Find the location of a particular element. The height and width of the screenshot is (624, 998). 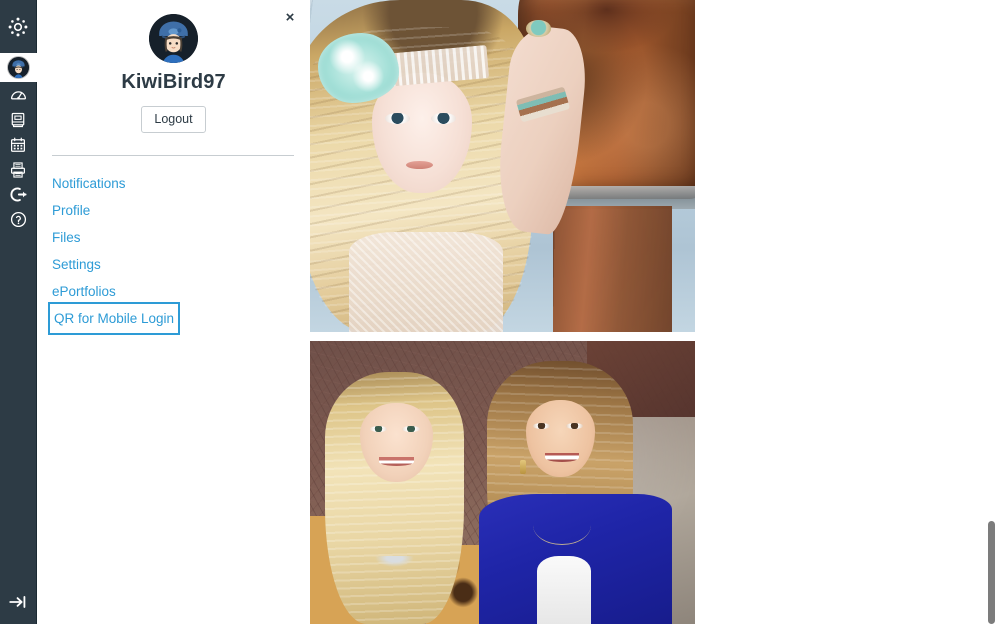

profile-tray-header: KiwiBird97 Logout is located at coordinates (173, 66).